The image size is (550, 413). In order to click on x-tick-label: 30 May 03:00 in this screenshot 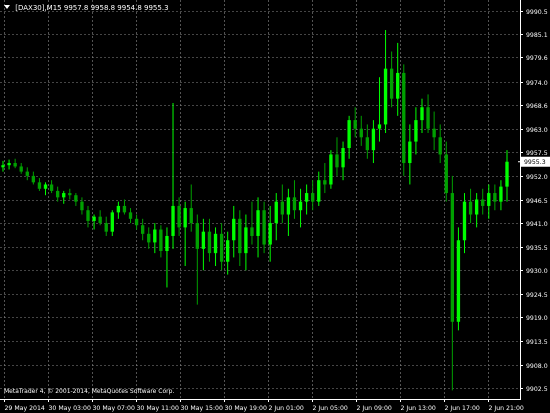, I will do `click(70, 408)`.